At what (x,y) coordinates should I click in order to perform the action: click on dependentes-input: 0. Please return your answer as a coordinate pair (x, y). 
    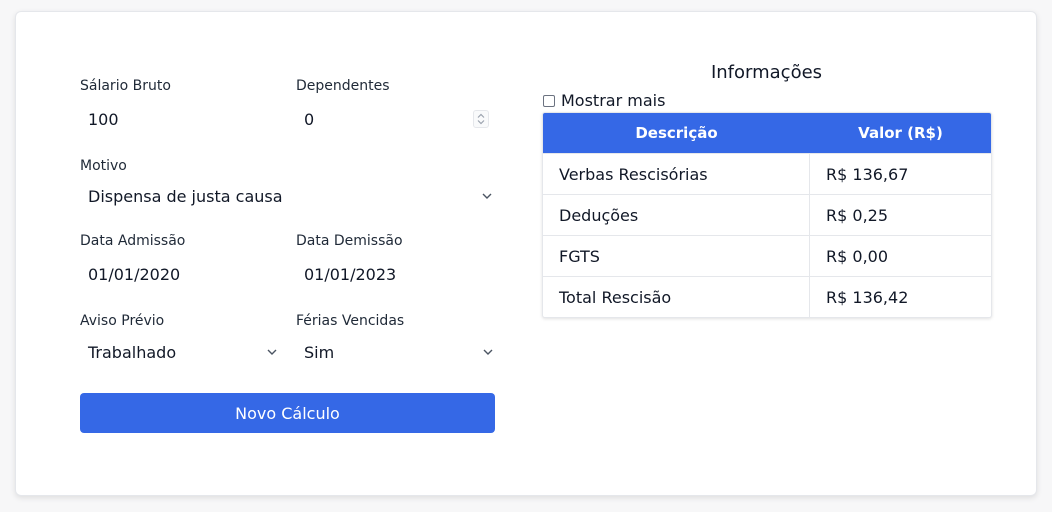
    Looking at the image, I should click on (393, 119).